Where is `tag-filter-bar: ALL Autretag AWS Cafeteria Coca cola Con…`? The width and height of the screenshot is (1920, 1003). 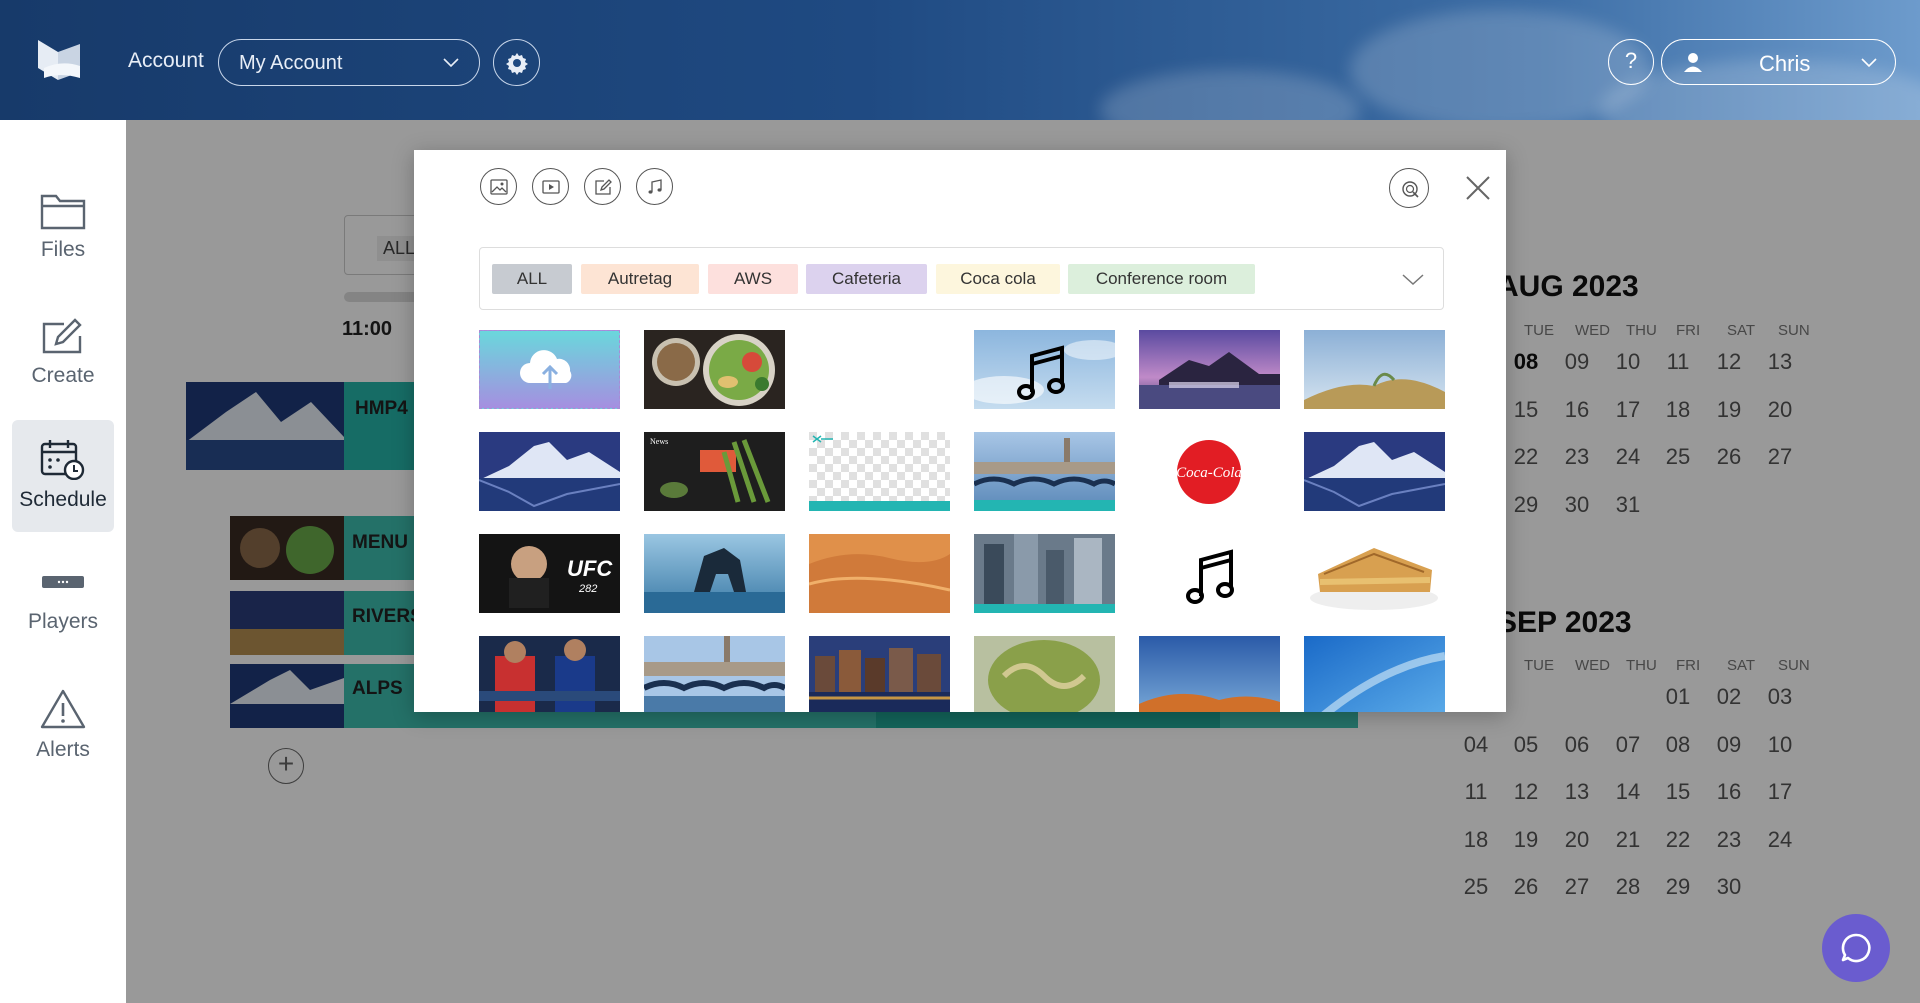
tag-filter-bar: ALL Autretag AWS Cafeteria Coca cola Con… is located at coordinates (961, 278).